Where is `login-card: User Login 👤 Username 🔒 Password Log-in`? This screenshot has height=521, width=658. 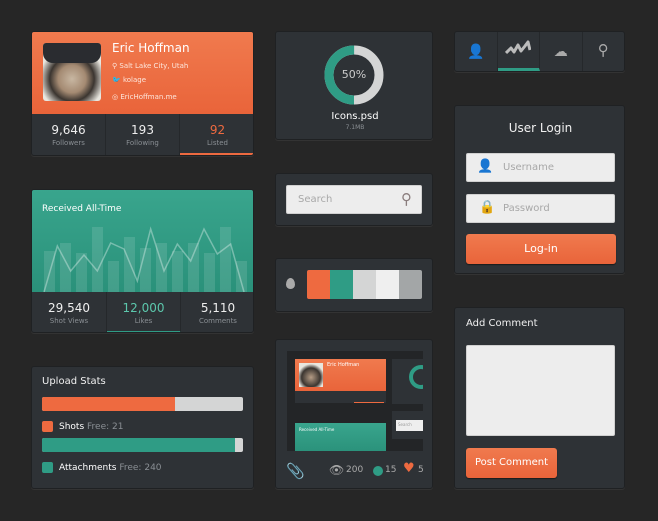 login-card: User Login 👤 Username 🔒 Password Log-in is located at coordinates (539, 189).